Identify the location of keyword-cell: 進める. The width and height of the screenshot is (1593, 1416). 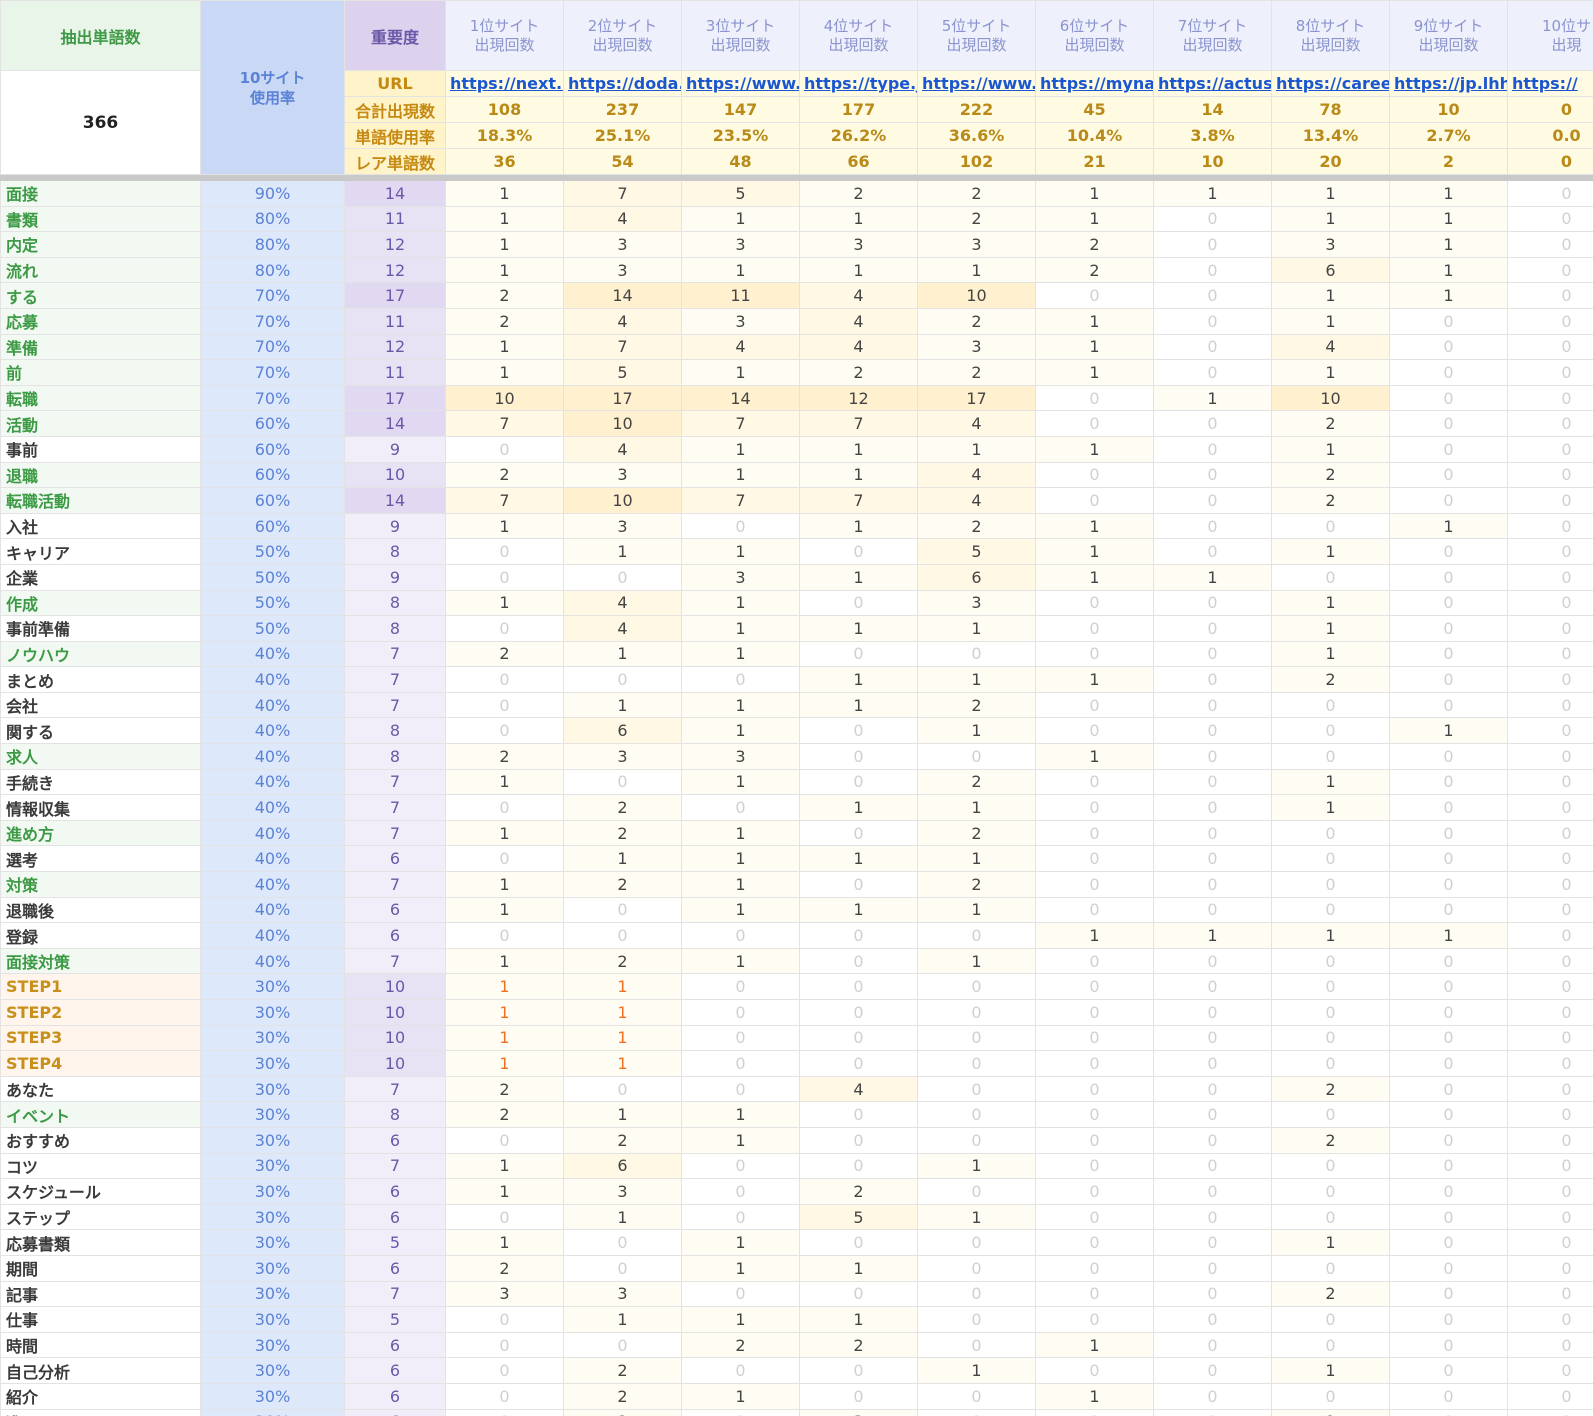
(100, 1412).